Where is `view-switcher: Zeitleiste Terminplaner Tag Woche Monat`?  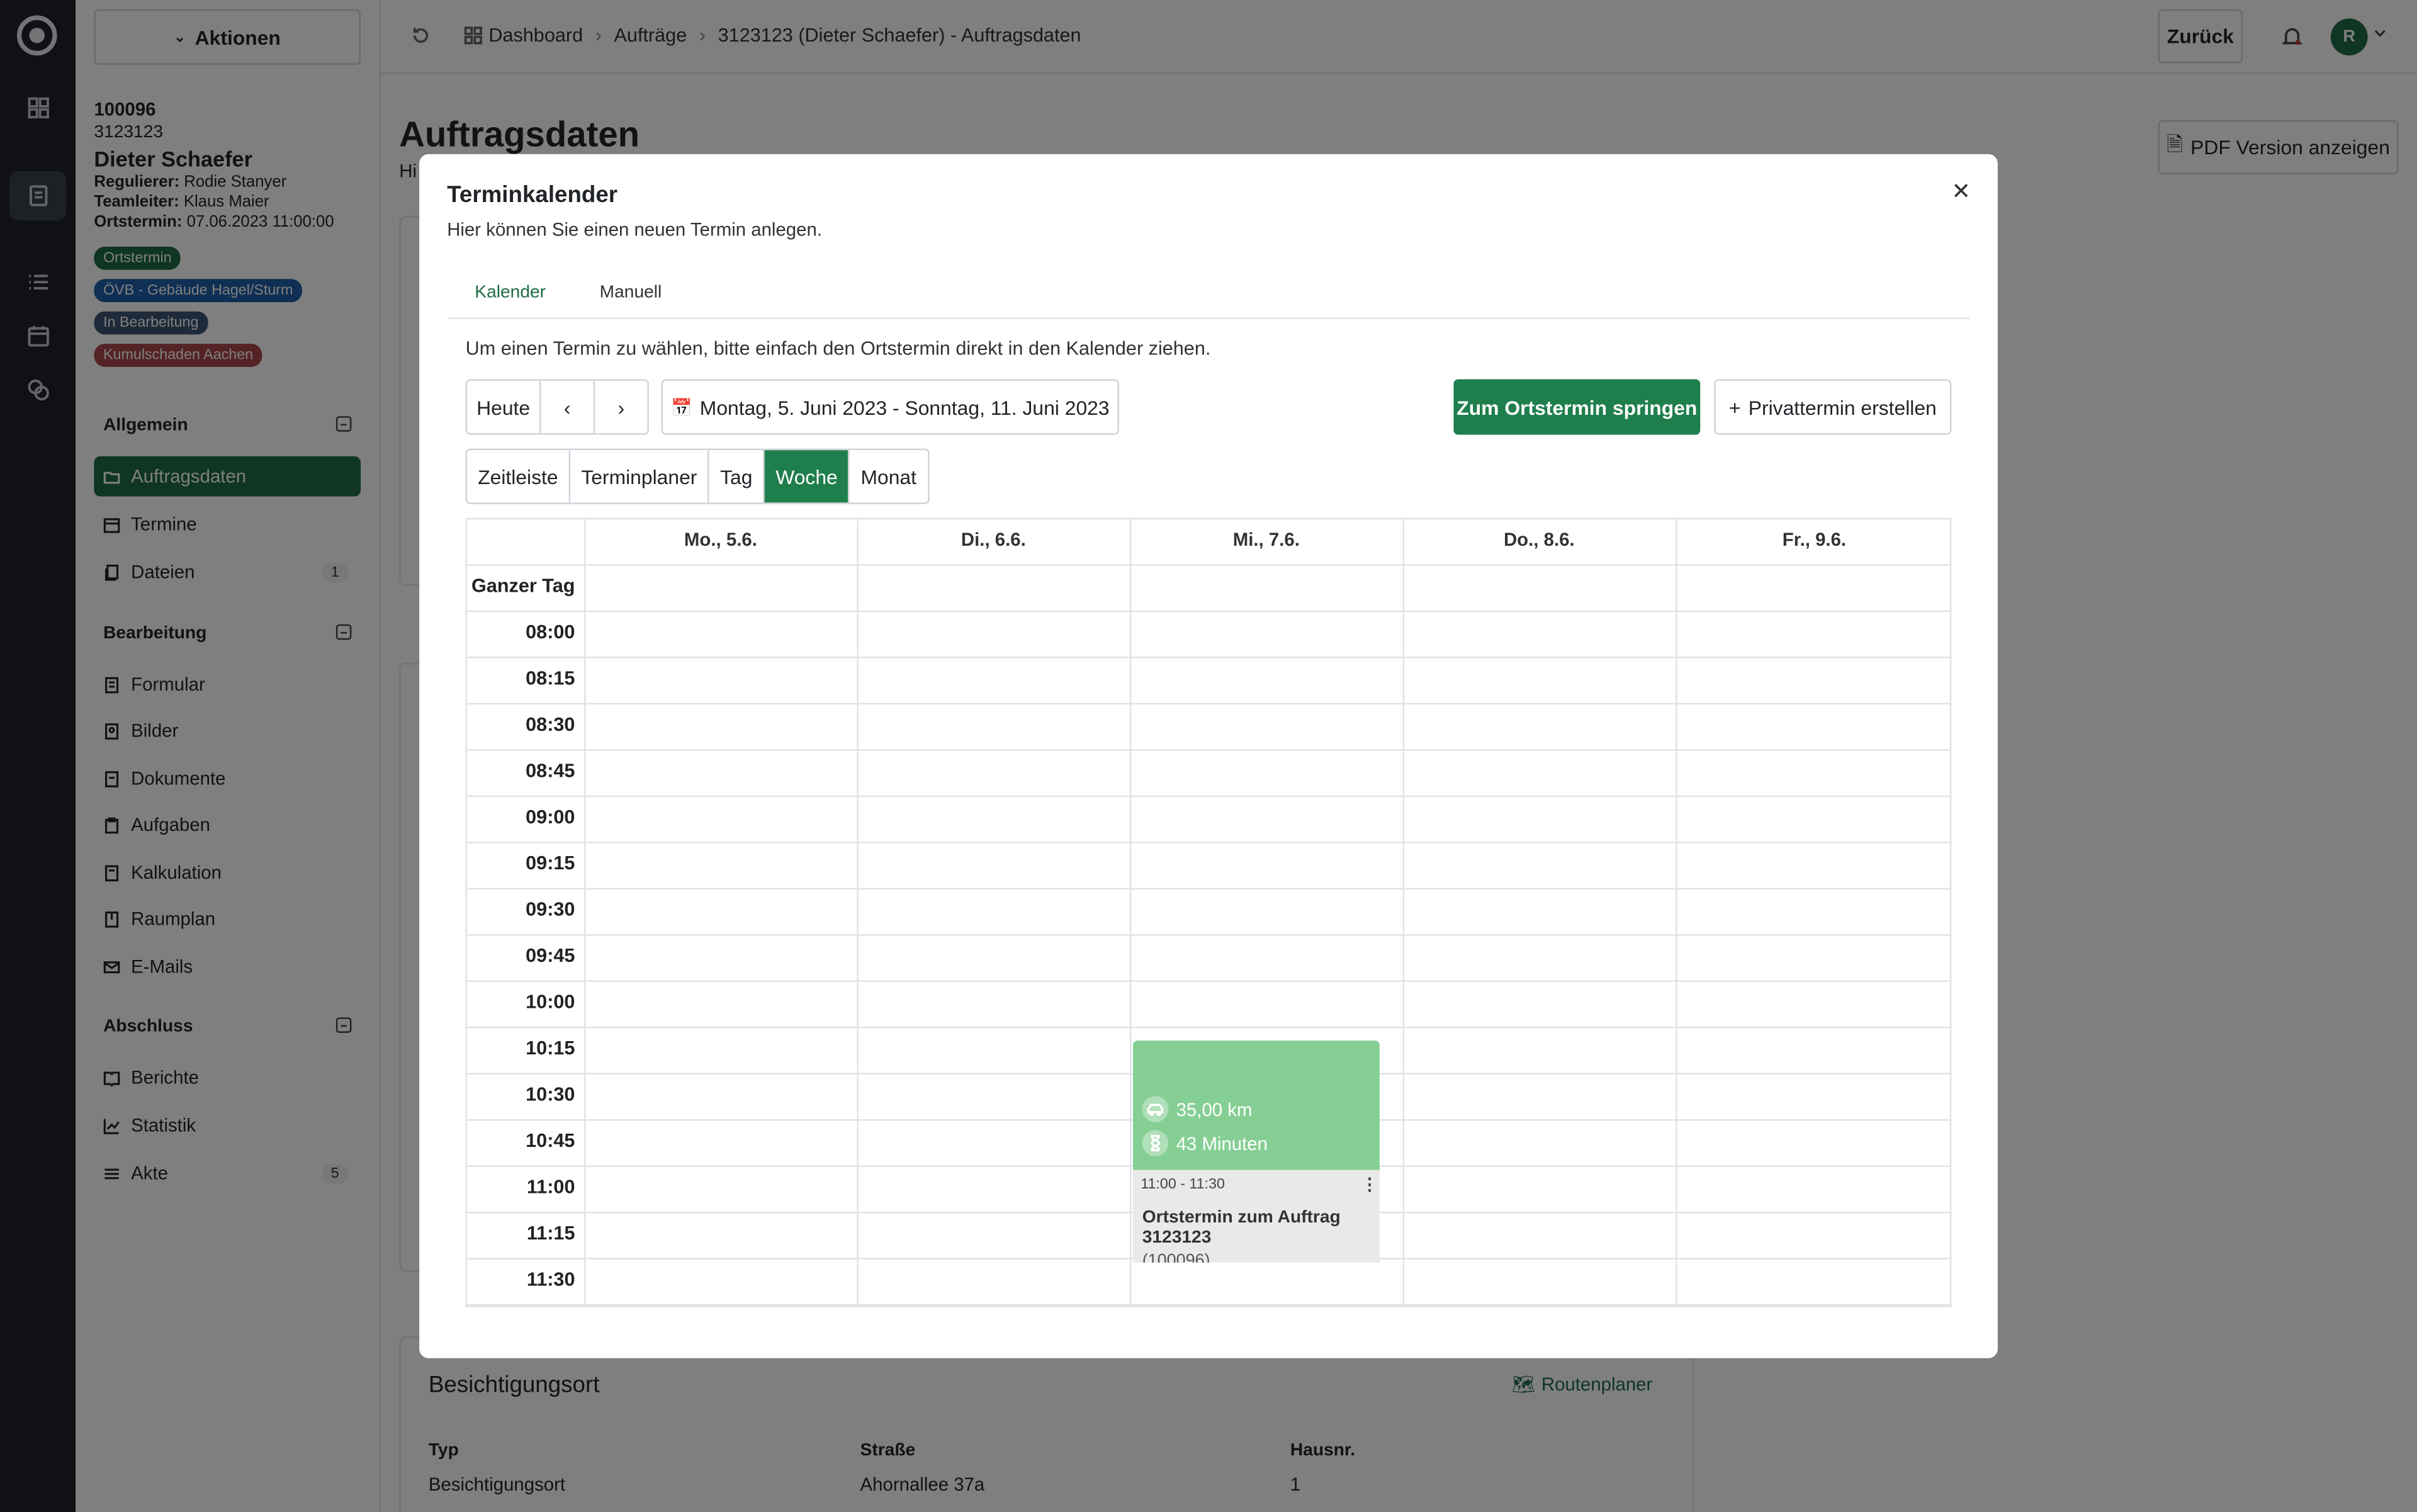
view-switcher: Zeitleiste Terminplaner Tag Woche Monat is located at coordinates (697, 476).